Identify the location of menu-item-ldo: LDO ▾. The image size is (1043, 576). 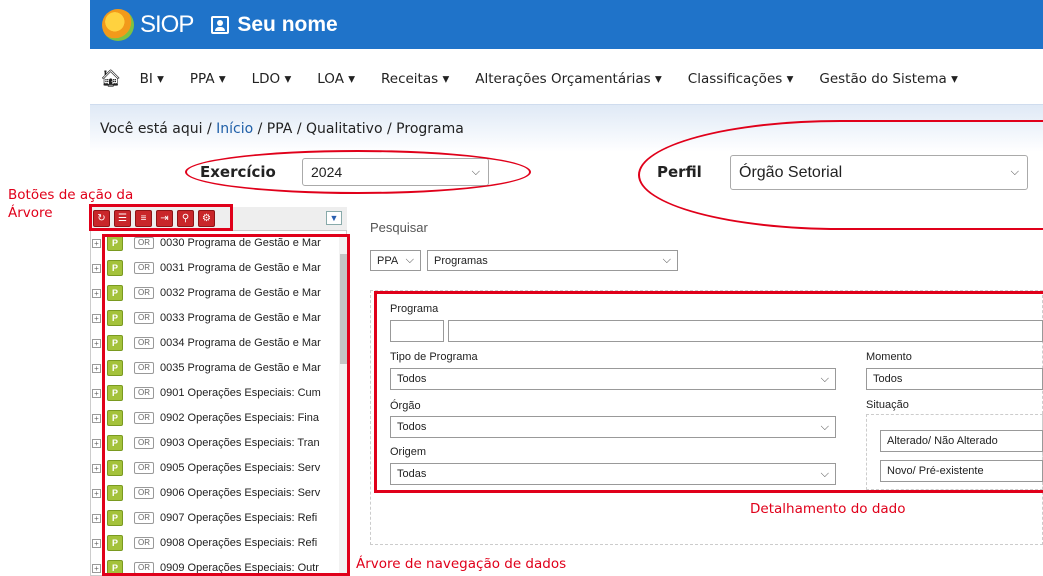
(272, 79).